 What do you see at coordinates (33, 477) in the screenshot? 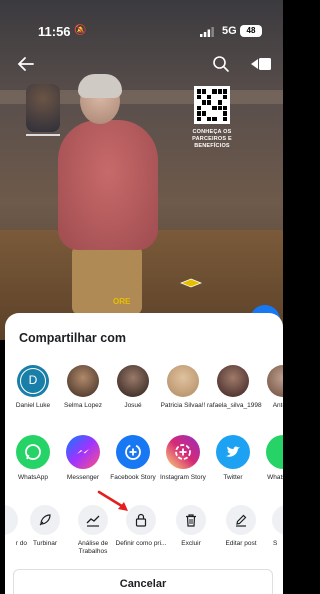
I see `app-label: WhatsApp` at bounding box center [33, 477].